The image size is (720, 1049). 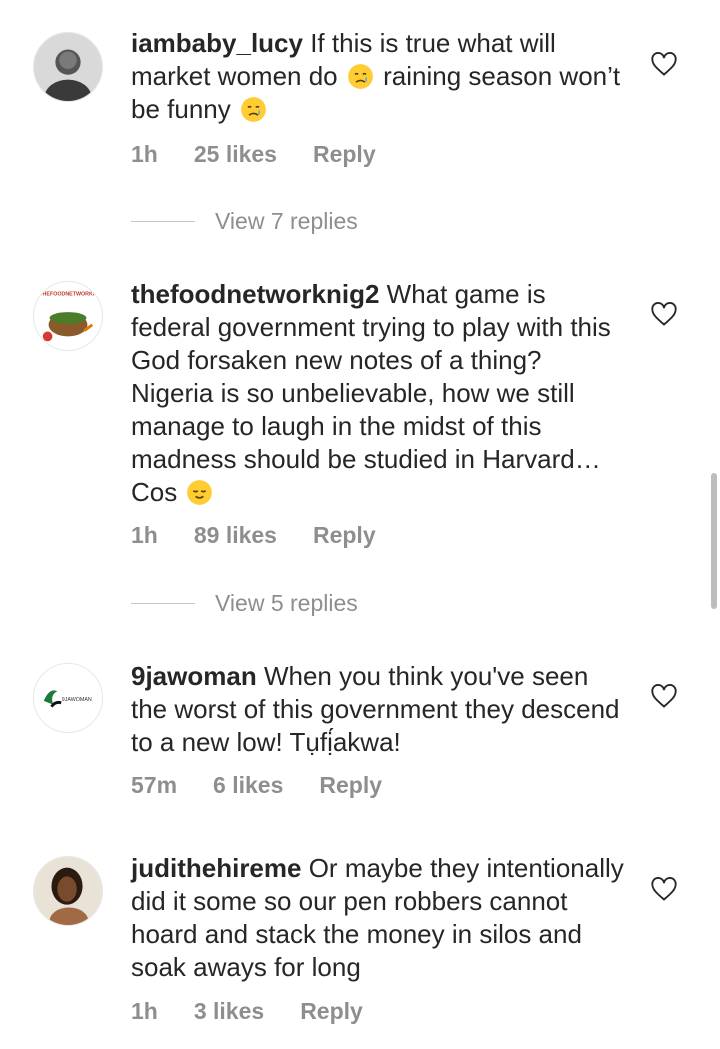 What do you see at coordinates (235, 154) in the screenshot?
I see `like-count: 25 likes` at bounding box center [235, 154].